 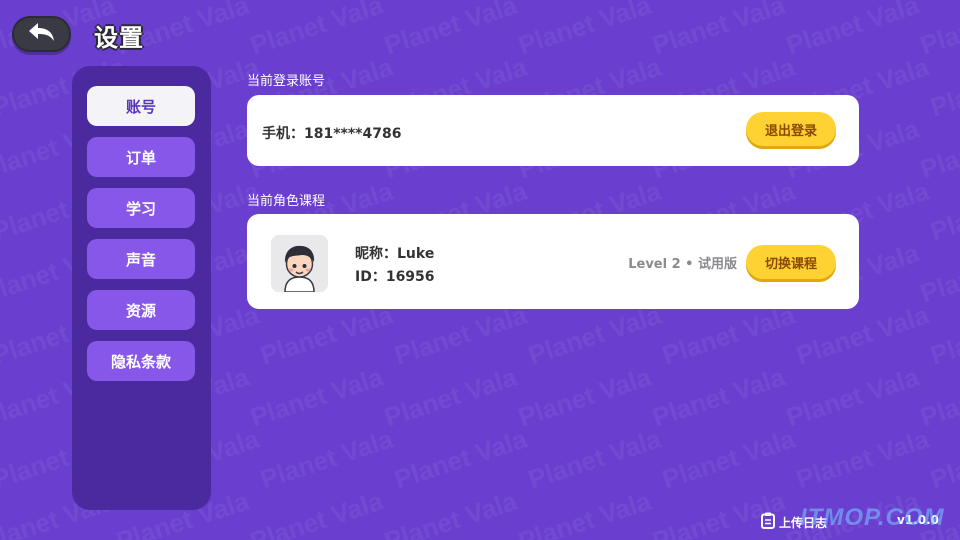 I want to click on user-id: ID：16956, so click(x=395, y=277).